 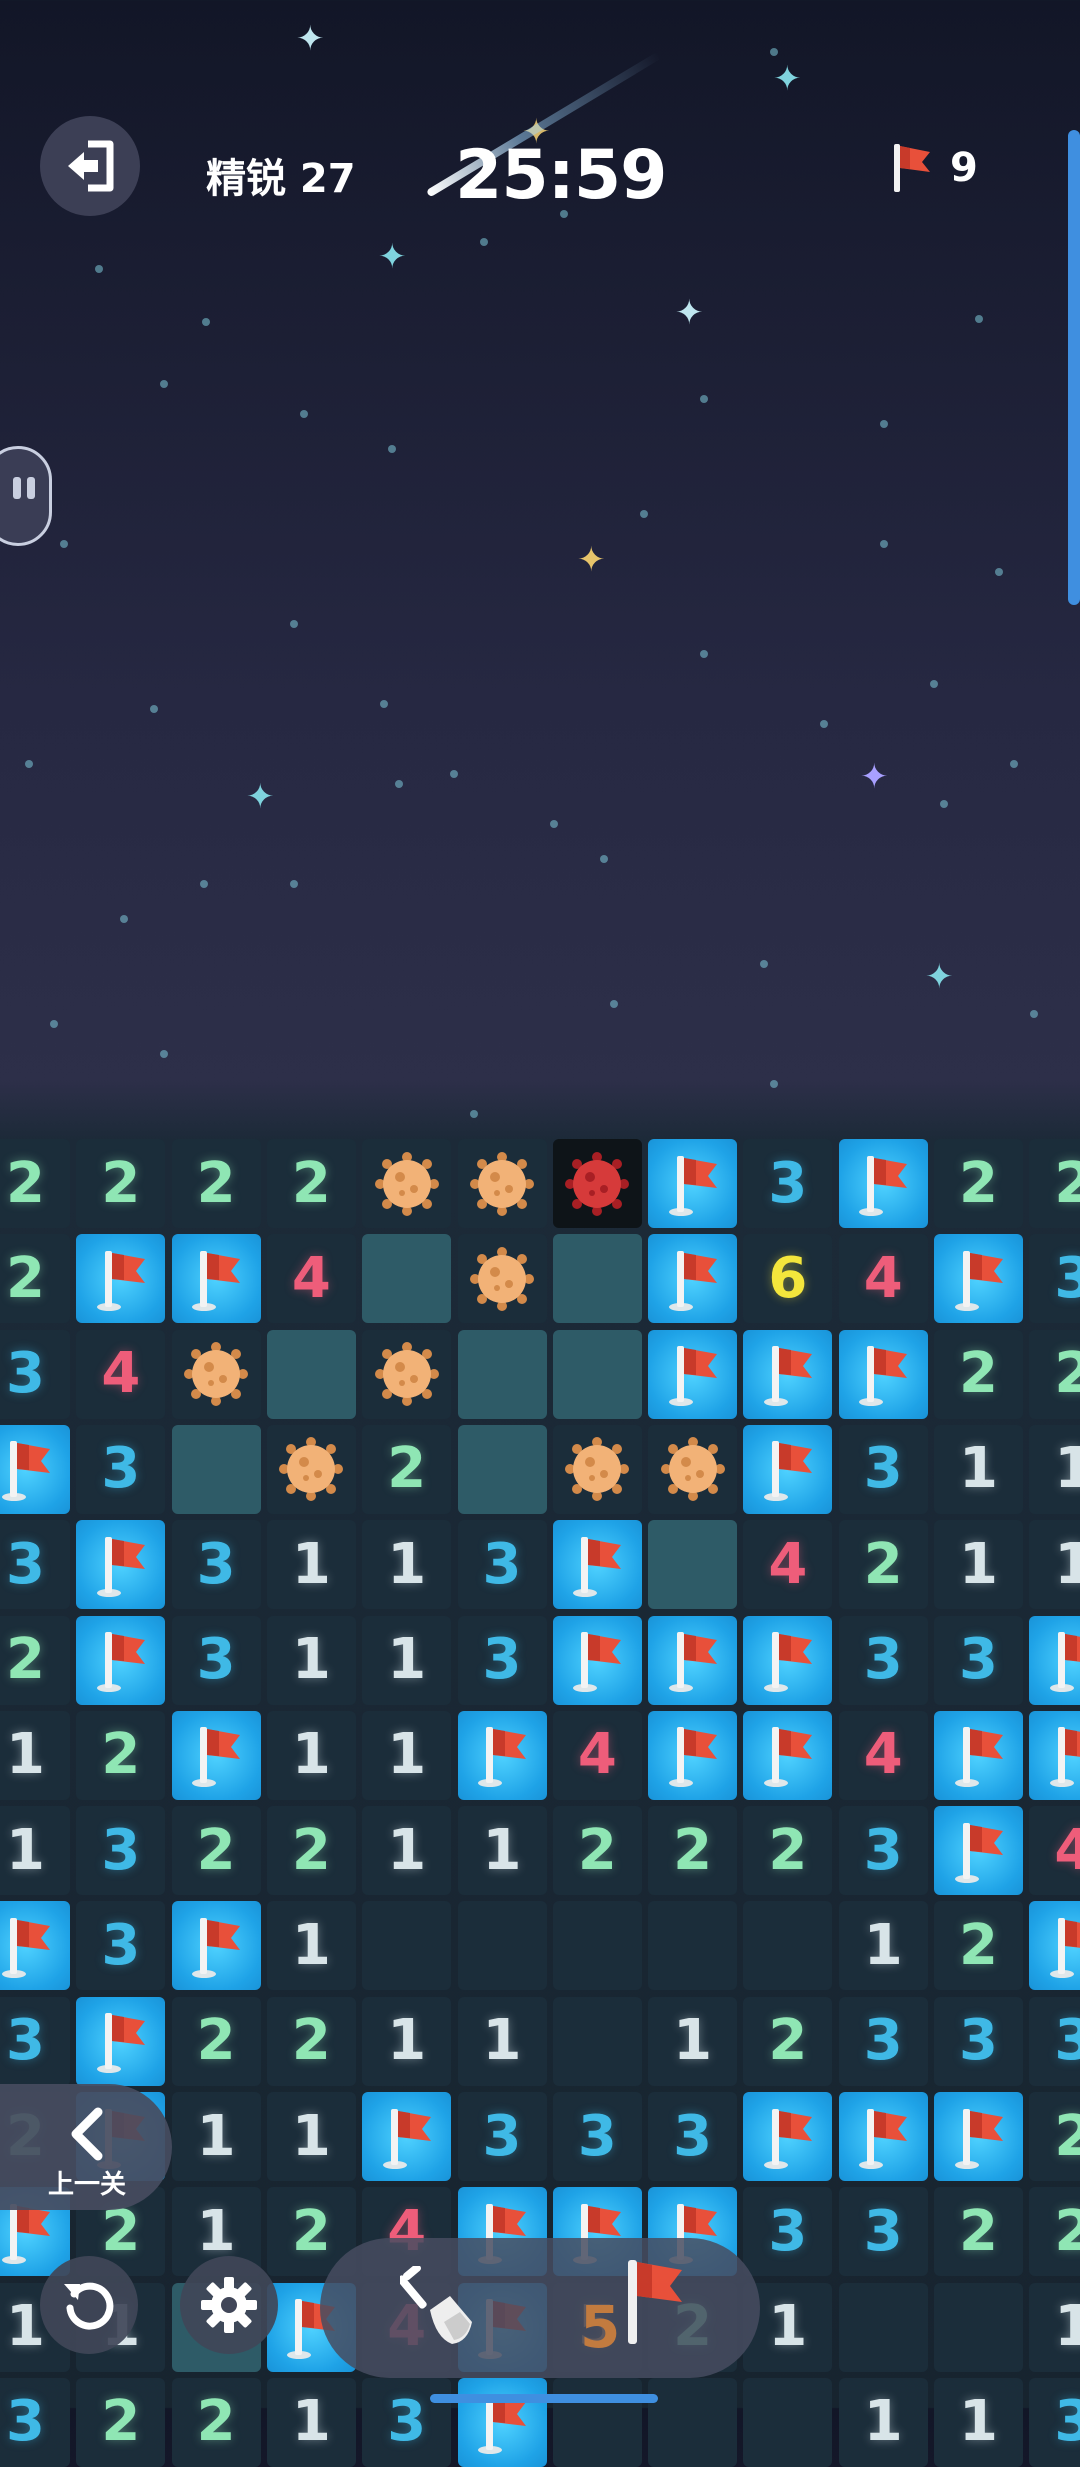 What do you see at coordinates (229, 2305) in the screenshot?
I see `settings-button` at bounding box center [229, 2305].